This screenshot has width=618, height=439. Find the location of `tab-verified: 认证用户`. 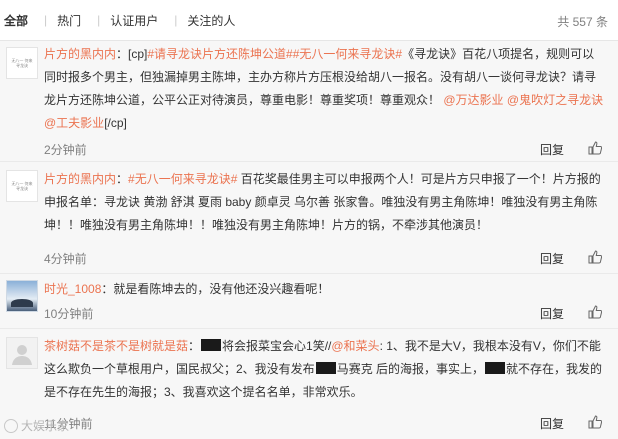

tab-verified: 认证用户 is located at coordinates (134, 20).